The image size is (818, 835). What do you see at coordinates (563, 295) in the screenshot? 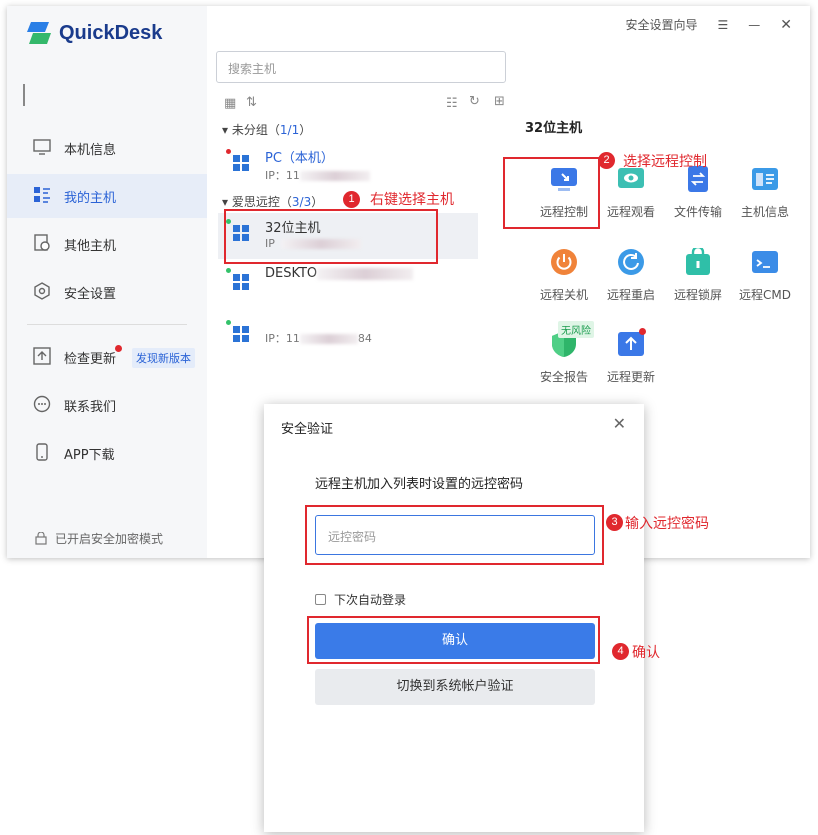
I see `action-label: 远程关机` at bounding box center [563, 295].